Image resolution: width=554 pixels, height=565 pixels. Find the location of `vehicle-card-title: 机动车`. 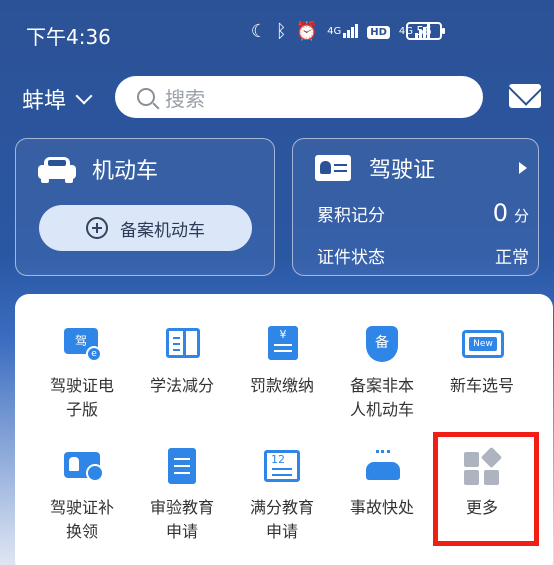

vehicle-card-title: 机动车 is located at coordinates (125, 171).